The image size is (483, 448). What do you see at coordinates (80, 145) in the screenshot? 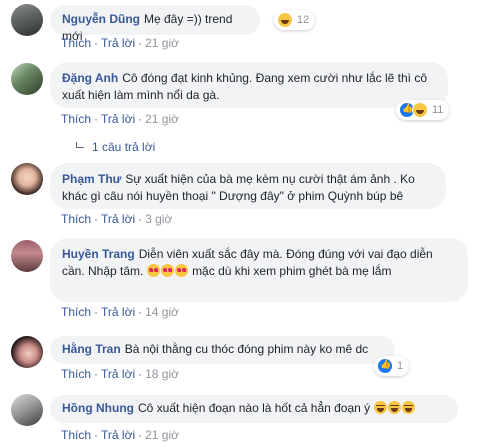
I see `reply-arrow-icon` at bounding box center [80, 145].